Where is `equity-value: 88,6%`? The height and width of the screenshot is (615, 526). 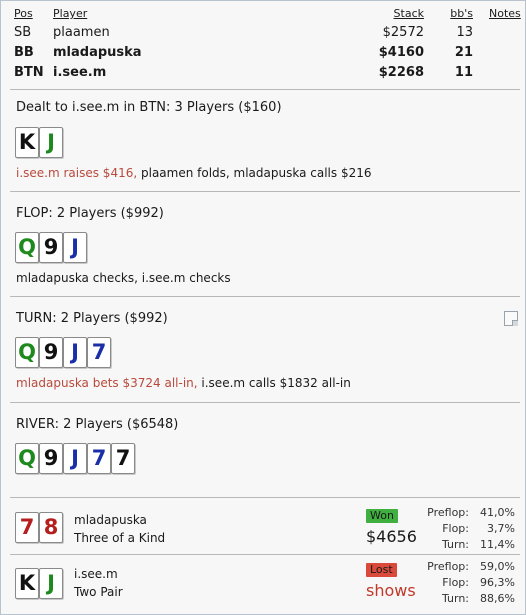 equity-value: 88,6% is located at coordinates (497, 598).